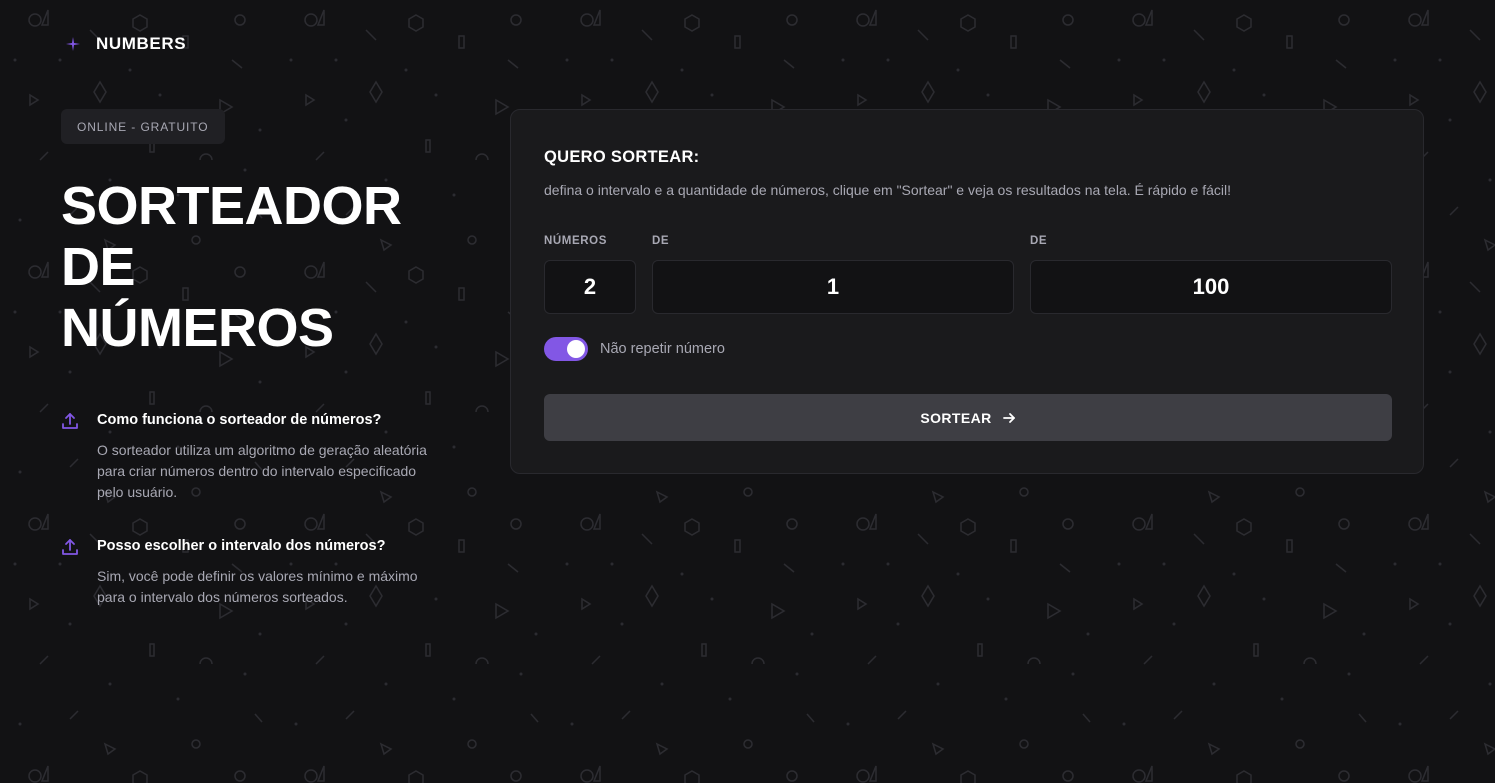 This screenshot has width=1495, height=783. Describe the element at coordinates (239, 420) in the screenshot. I see `faq-question: Como funciona o sorteador de números?` at that location.